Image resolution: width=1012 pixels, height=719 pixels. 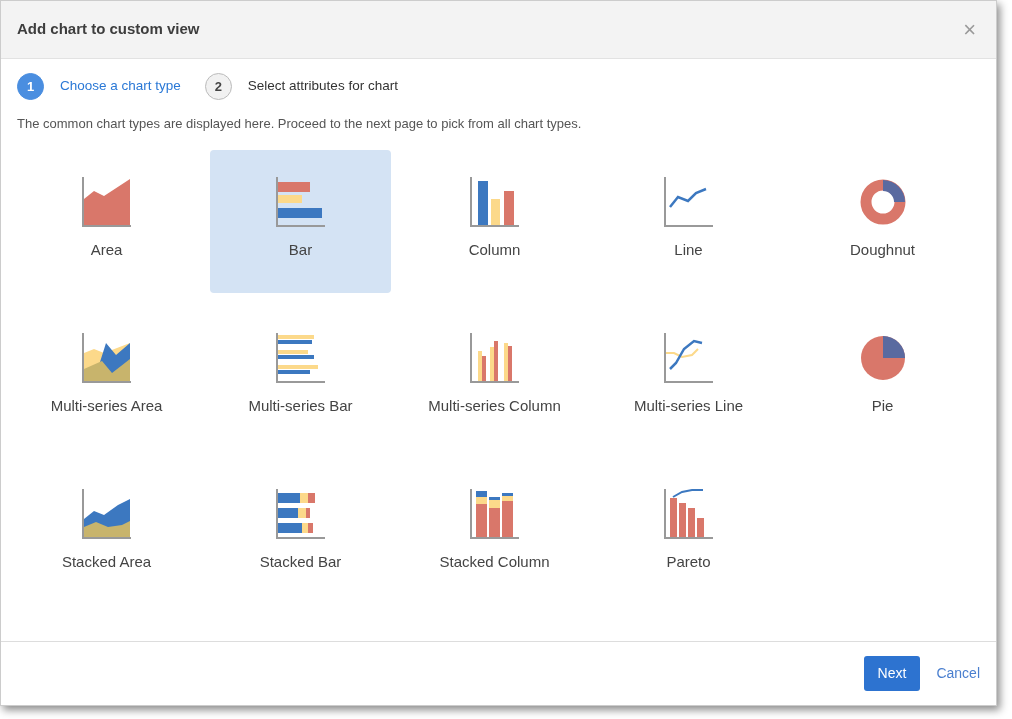 I want to click on step-label: Select attributes for chart, so click(x=322, y=86).